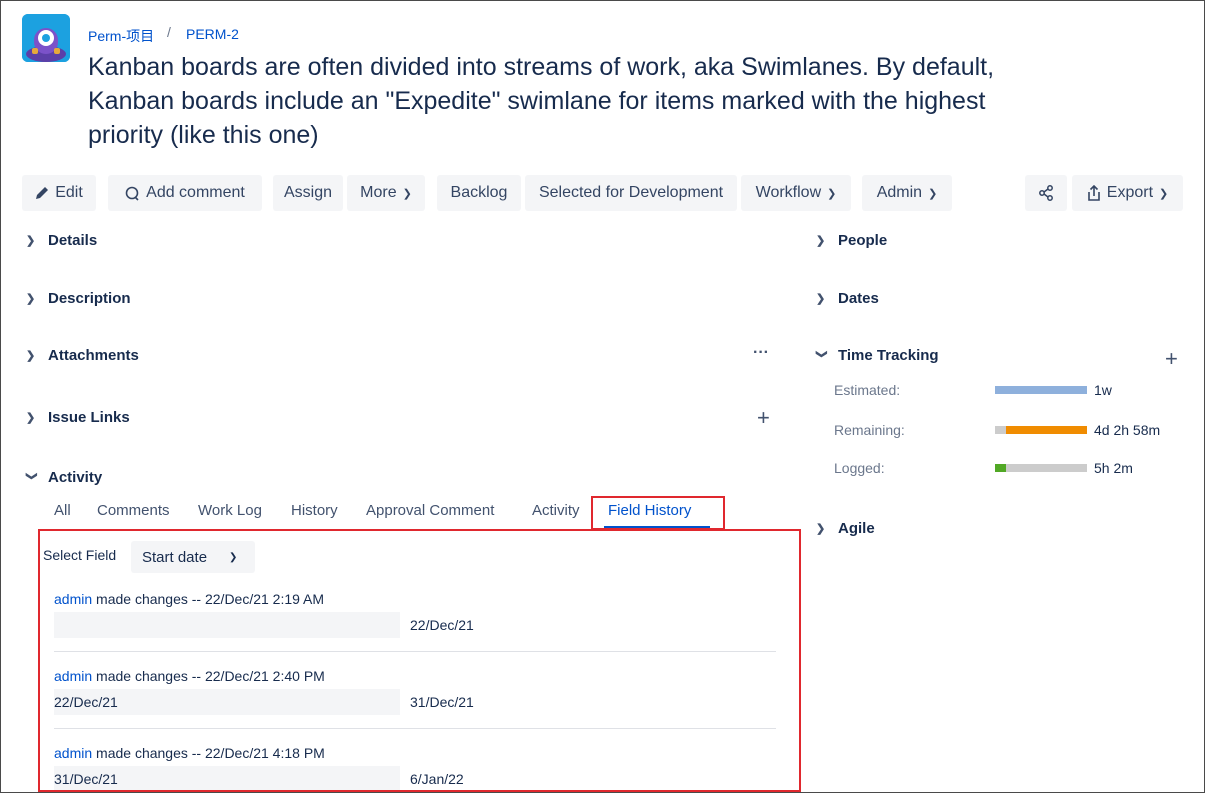 This screenshot has width=1205, height=793. I want to click on history-entry-header: admin made changes -- 22/Dec/21 2:40 PM, so click(189, 676).